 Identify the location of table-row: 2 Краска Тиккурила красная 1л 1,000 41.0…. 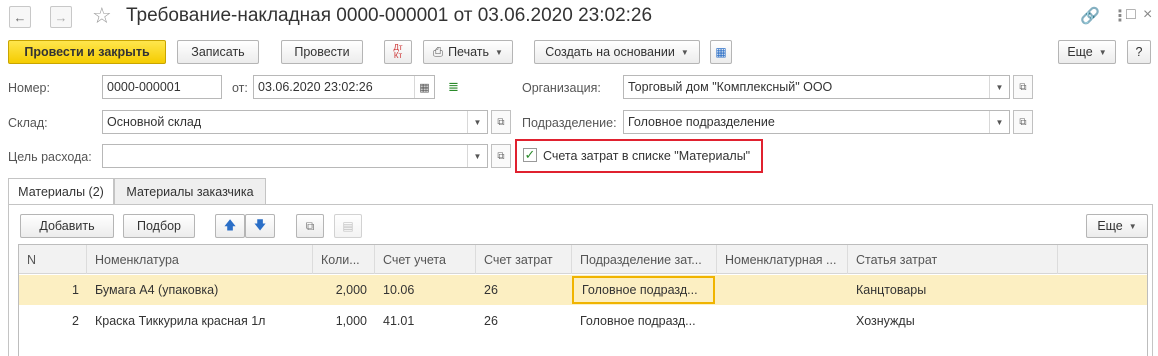
(583, 321).